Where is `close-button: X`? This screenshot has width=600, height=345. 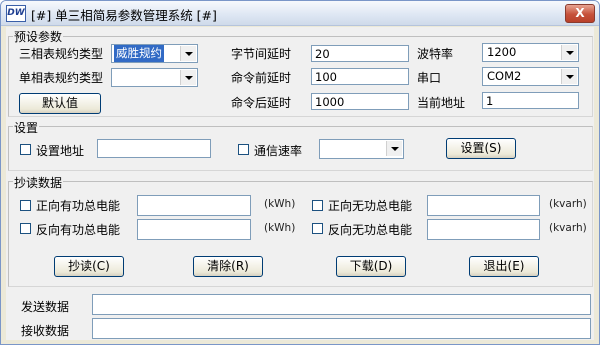 close-button: X is located at coordinates (580, 13).